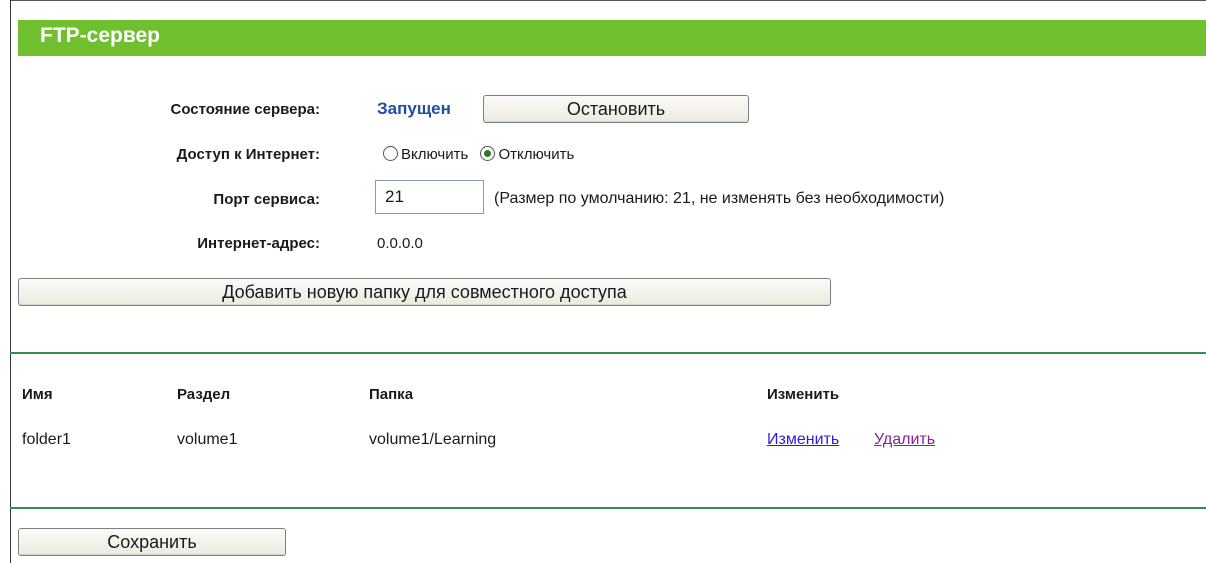 The width and height of the screenshot is (1206, 563). What do you see at coordinates (414, 108) in the screenshot?
I see `server-status-value: Запущен` at bounding box center [414, 108].